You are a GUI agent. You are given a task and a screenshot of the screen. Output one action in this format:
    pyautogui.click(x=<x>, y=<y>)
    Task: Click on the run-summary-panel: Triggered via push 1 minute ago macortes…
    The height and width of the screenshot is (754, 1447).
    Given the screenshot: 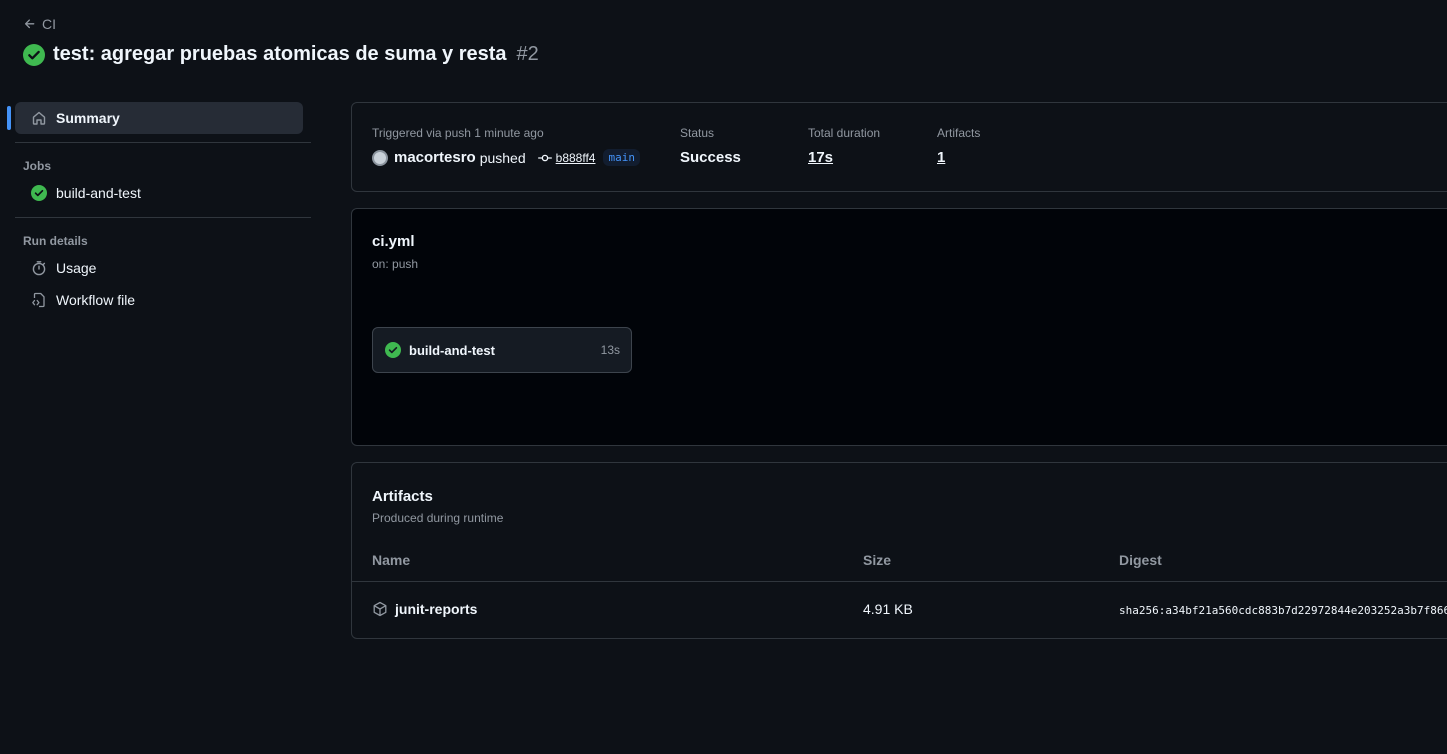 What is the action you would take?
    pyautogui.click(x=899, y=147)
    